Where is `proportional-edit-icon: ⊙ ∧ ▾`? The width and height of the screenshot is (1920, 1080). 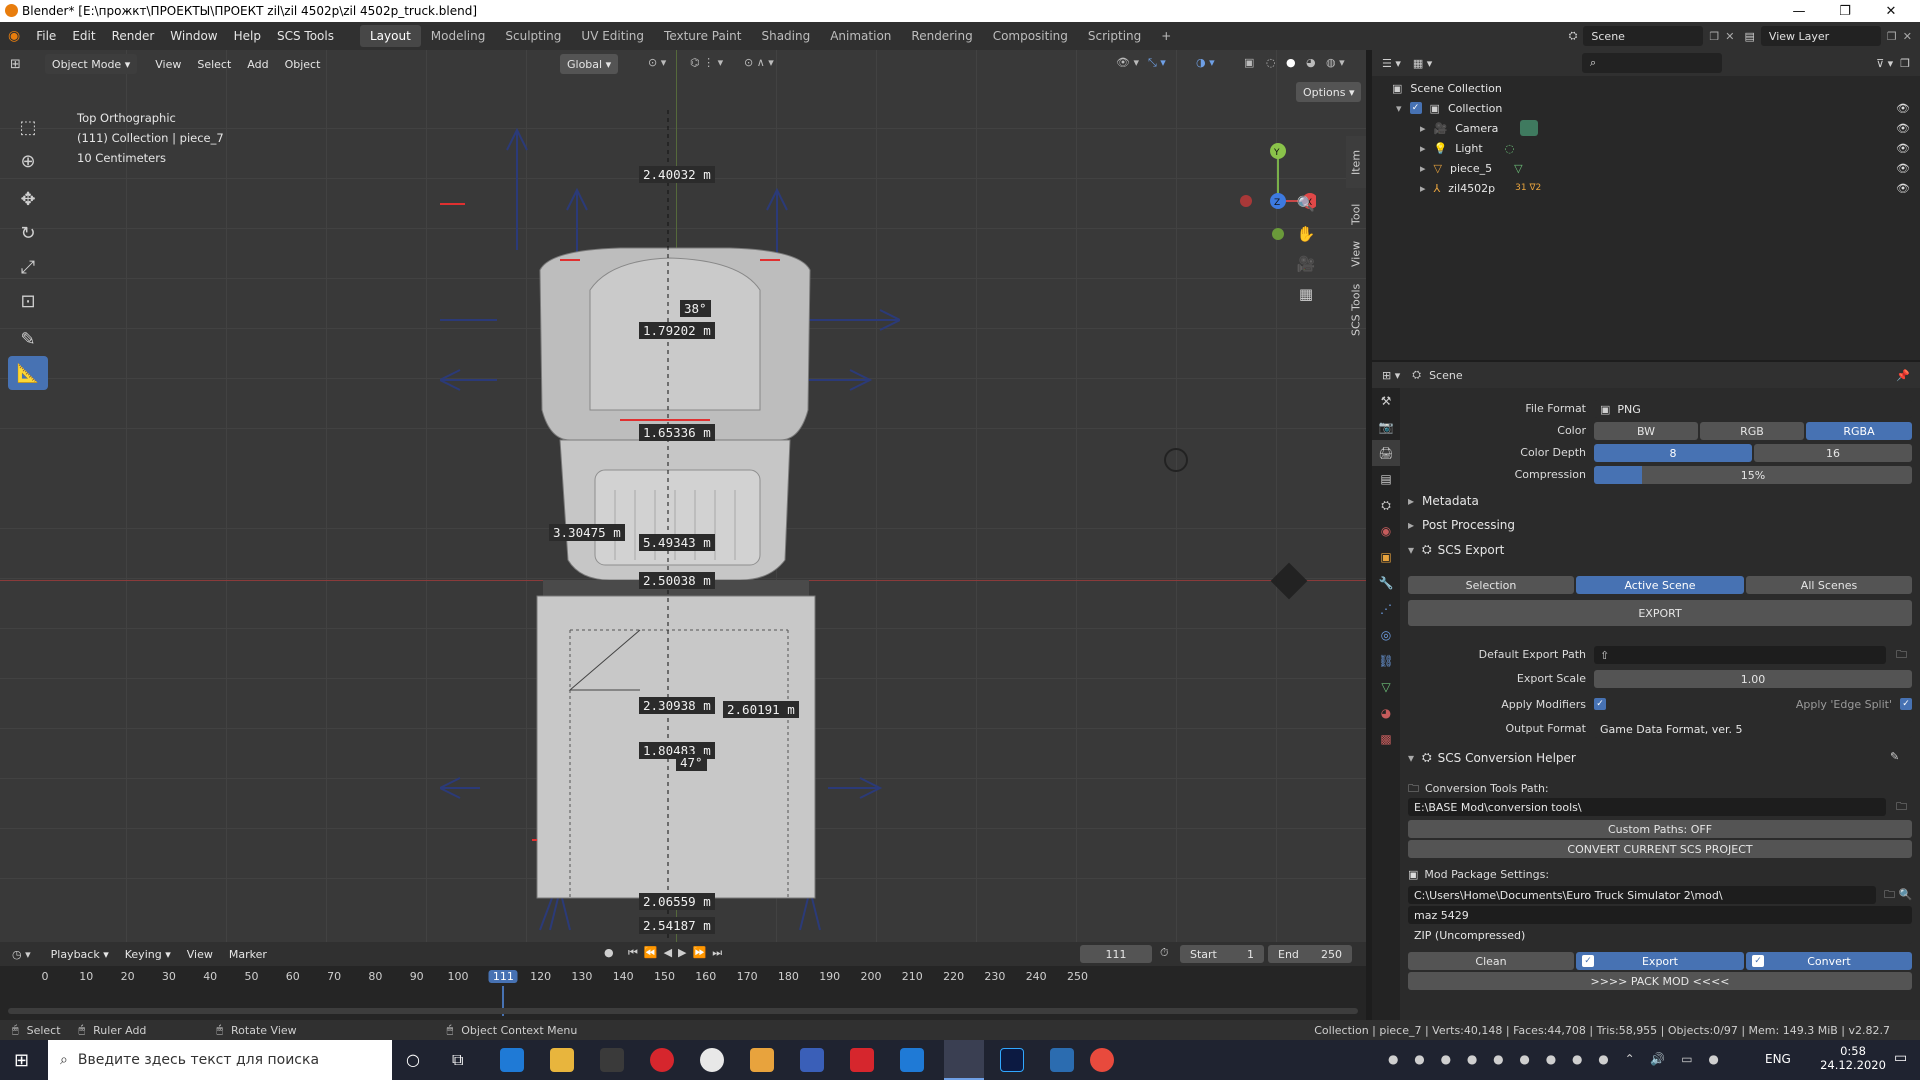 proportional-edit-icon: ⊙ ∧ ▾ is located at coordinates (759, 62).